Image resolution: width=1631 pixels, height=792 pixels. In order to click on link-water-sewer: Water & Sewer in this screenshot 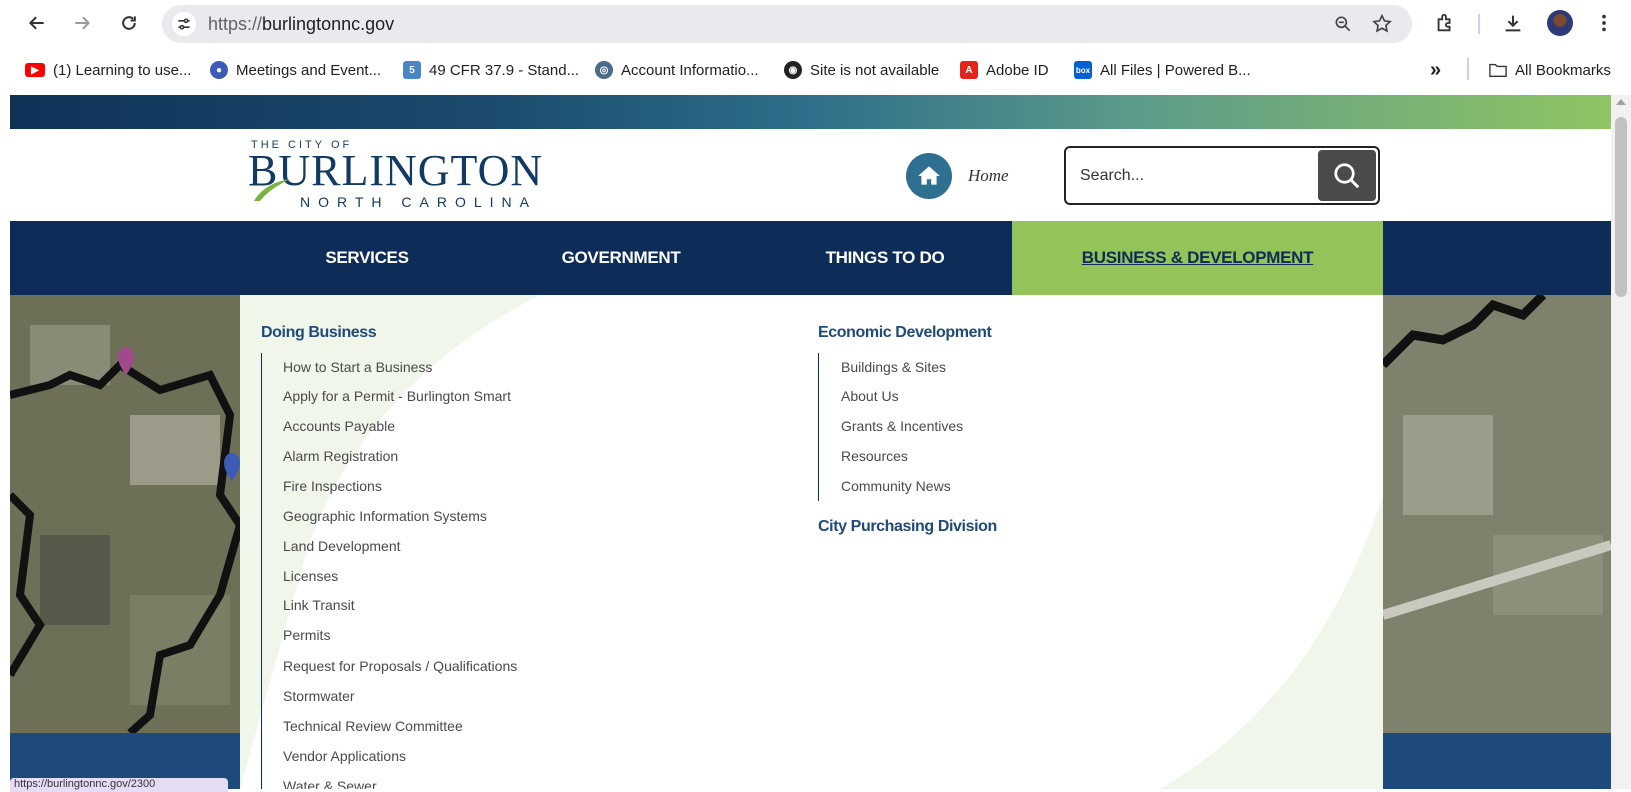, I will do `click(330, 783)`.